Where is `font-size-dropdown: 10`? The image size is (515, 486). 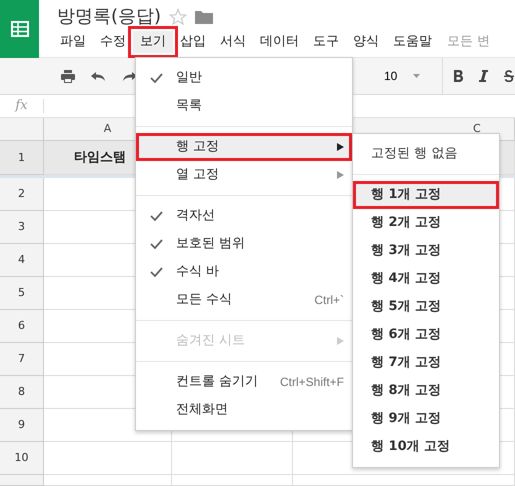 font-size-dropdown: 10 is located at coordinates (402, 76).